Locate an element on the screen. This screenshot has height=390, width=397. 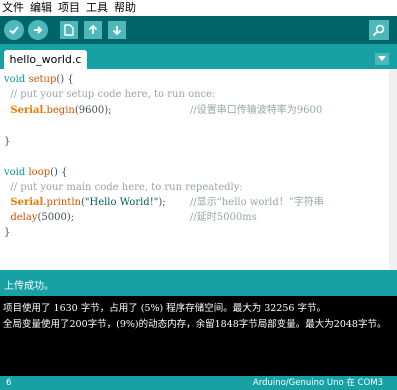
open-button is located at coordinates (93, 30).